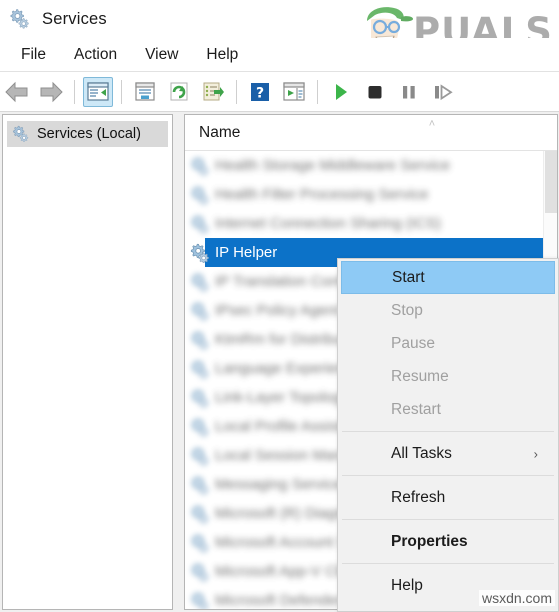 This screenshot has width=559, height=612. I want to click on service-name-label: Health Filter Processing Service, so click(322, 194).